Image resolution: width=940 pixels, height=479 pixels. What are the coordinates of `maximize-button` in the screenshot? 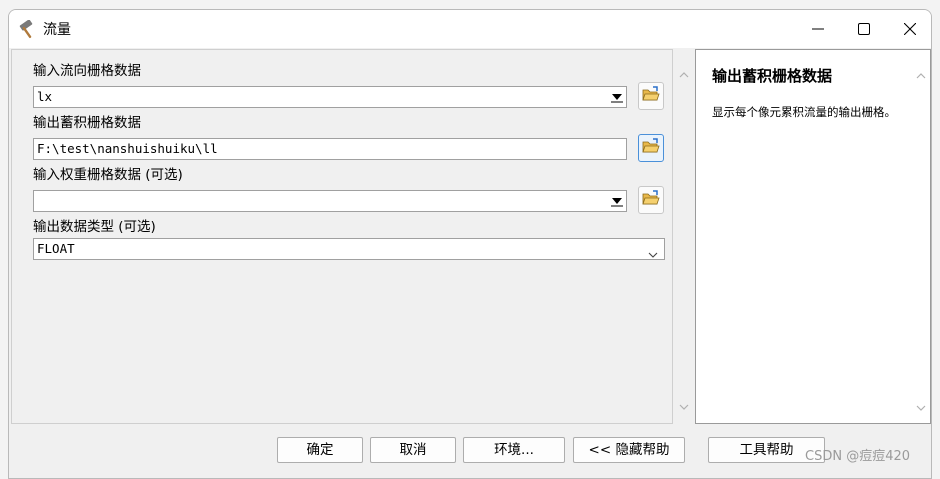 It's located at (864, 29).